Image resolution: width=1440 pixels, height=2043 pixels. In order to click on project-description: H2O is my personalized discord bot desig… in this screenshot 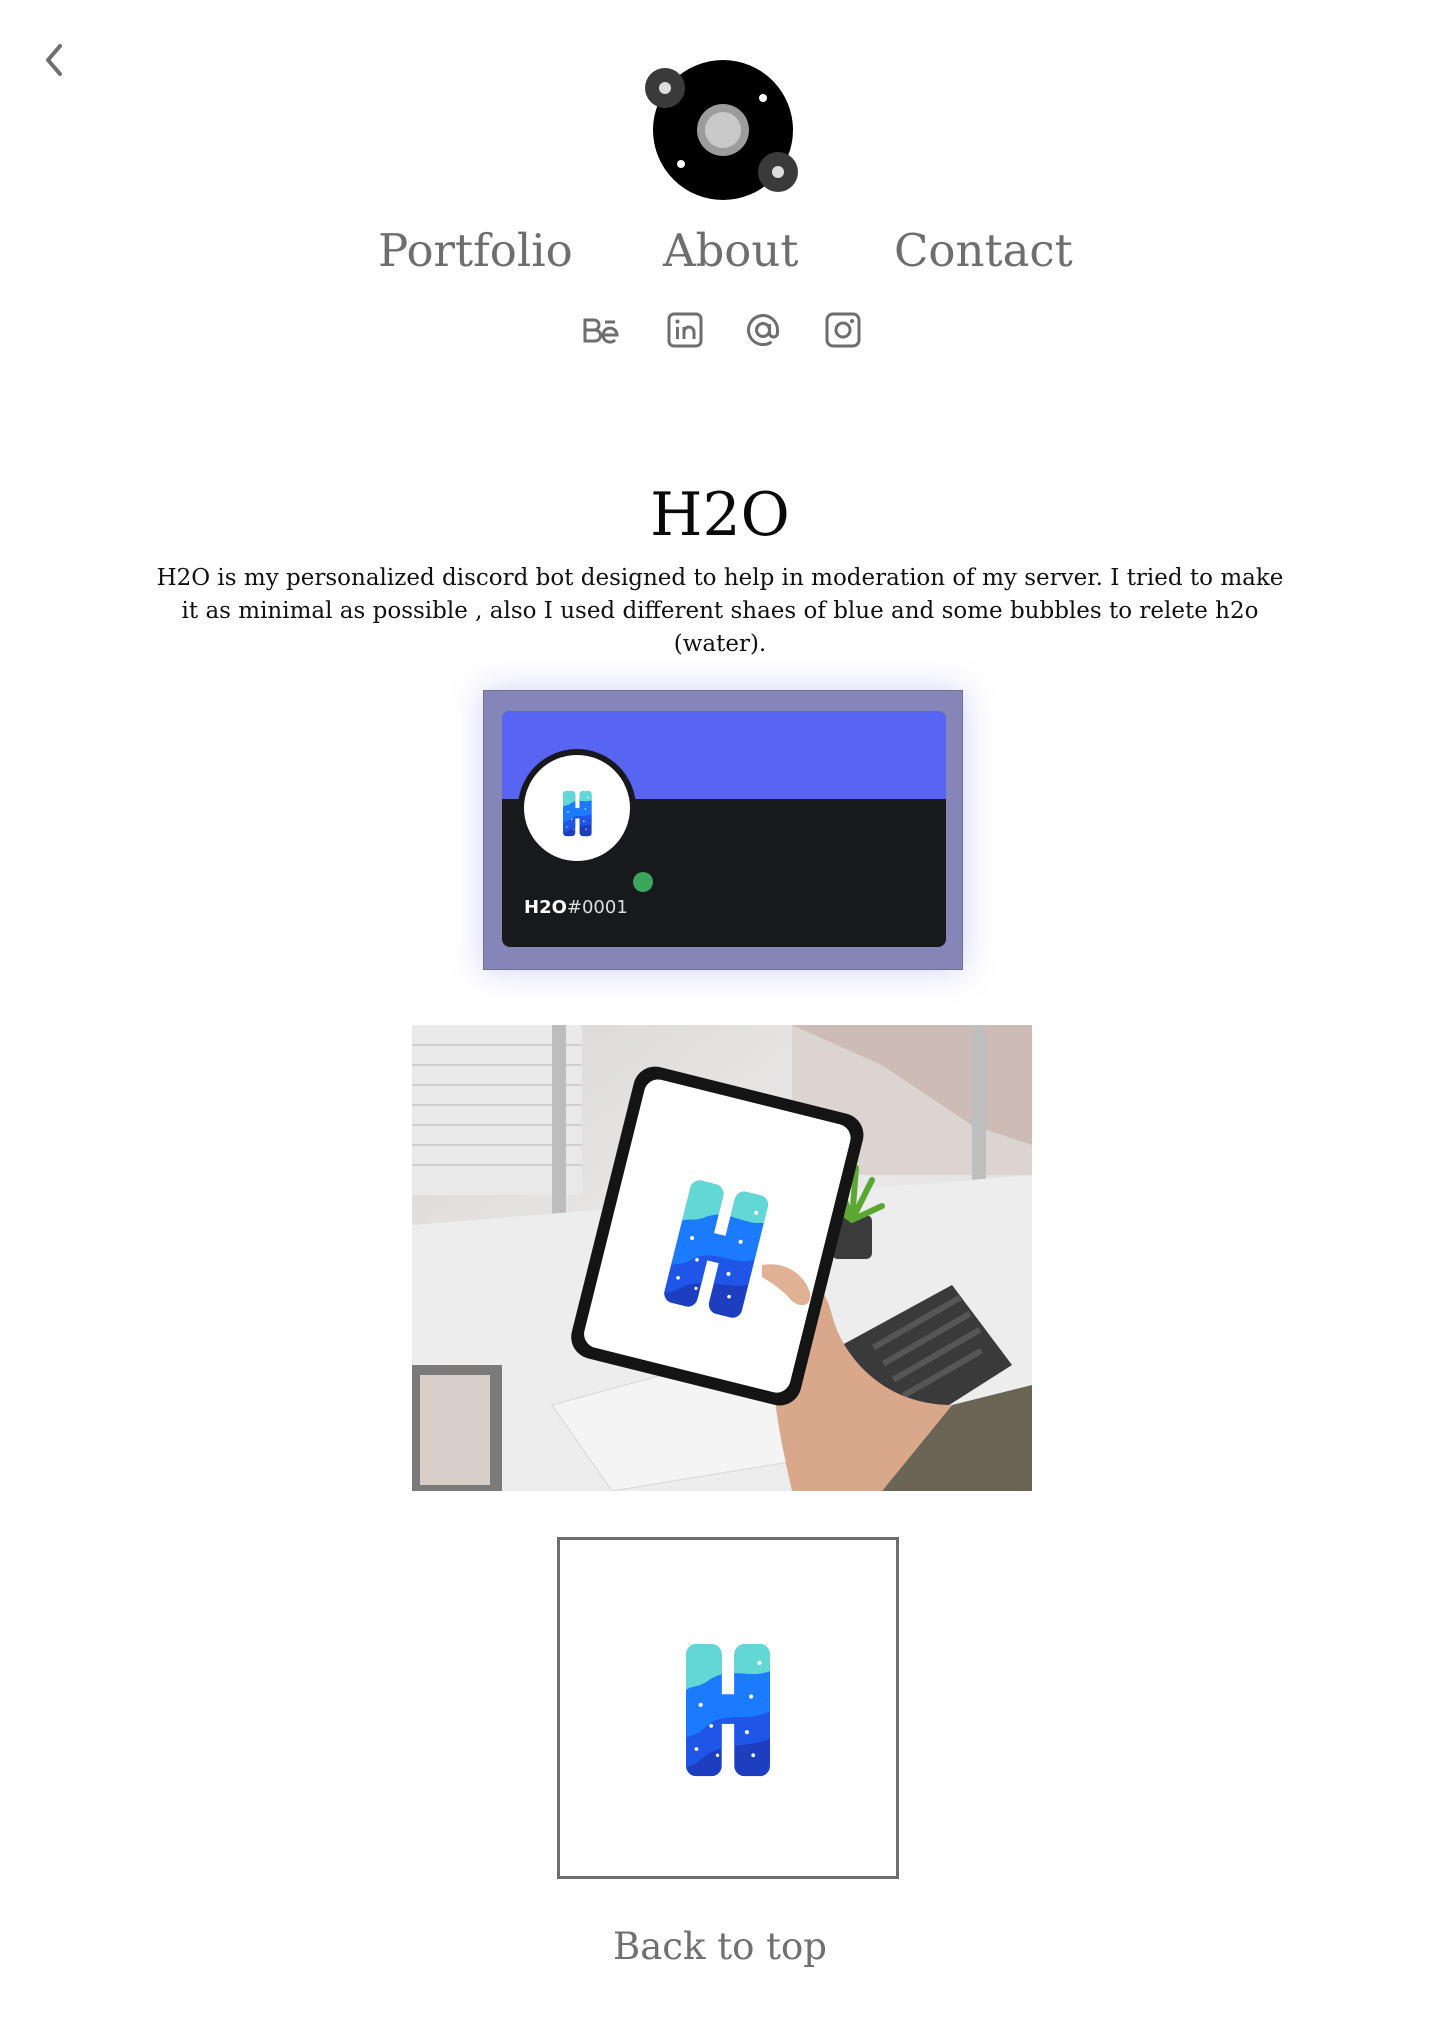, I will do `click(720, 611)`.